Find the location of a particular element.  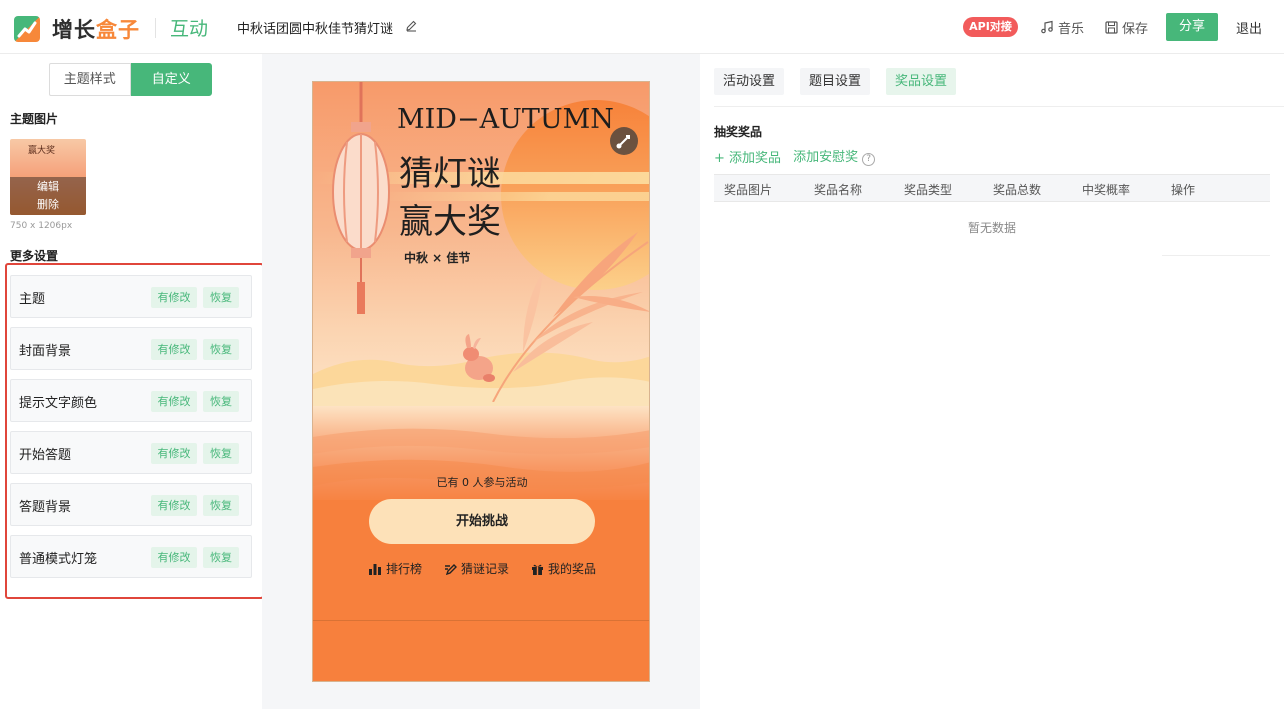

music-note-icon is located at coordinates (1047, 27).